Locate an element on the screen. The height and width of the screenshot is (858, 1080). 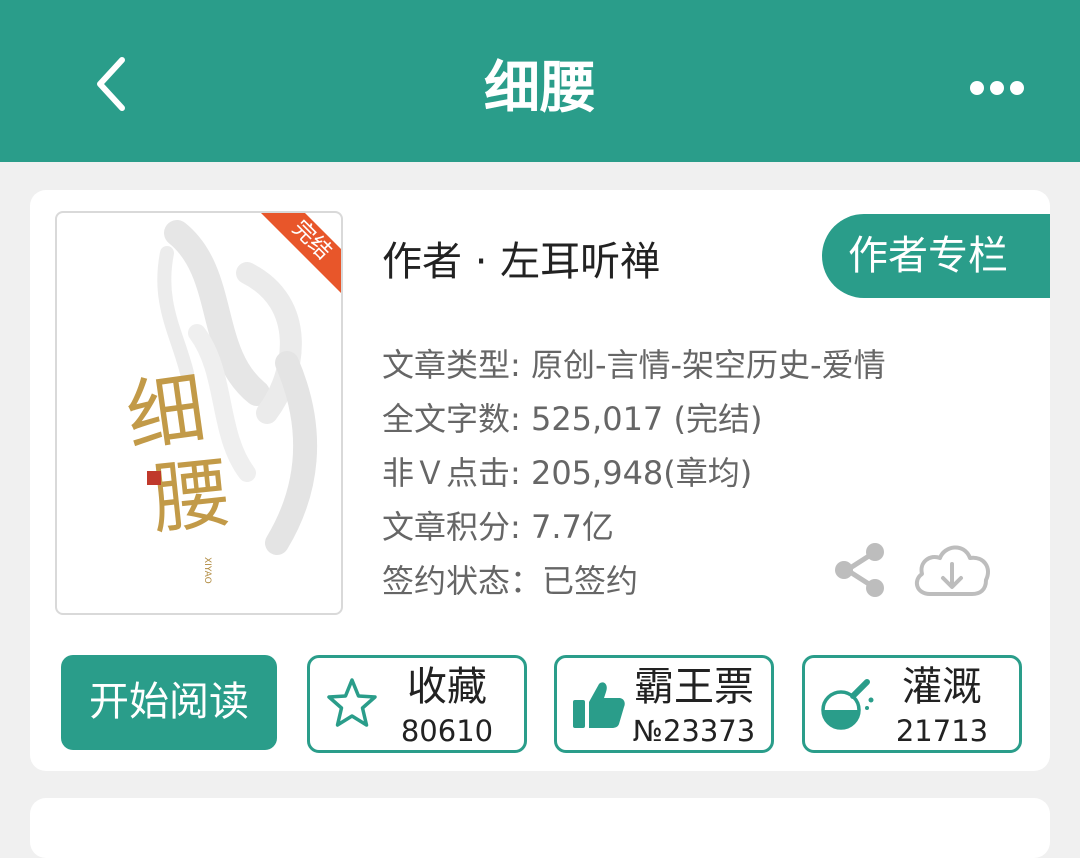
nutrient-label: 灌溉 is located at coordinates (942, 687).